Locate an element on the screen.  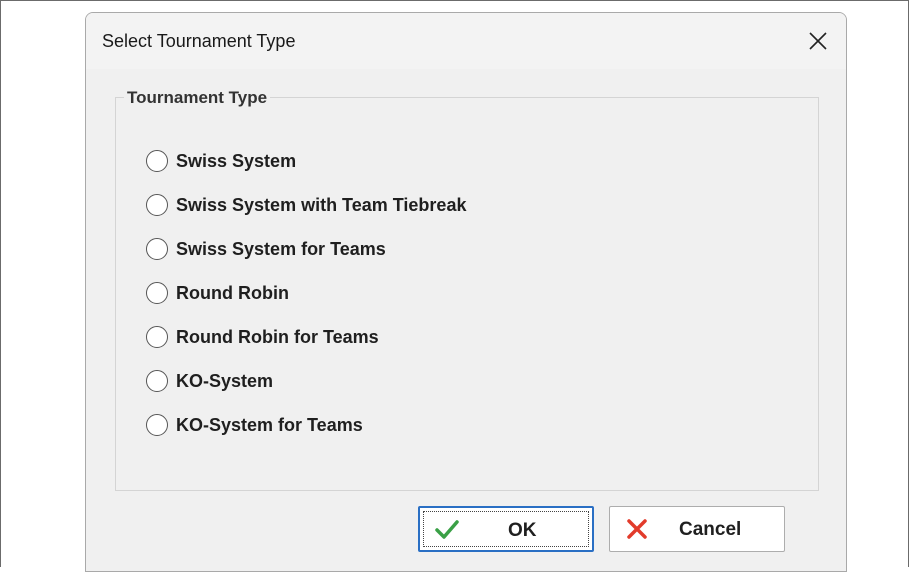
option-ko-system: KO-System is located at coordinates (306, 381).